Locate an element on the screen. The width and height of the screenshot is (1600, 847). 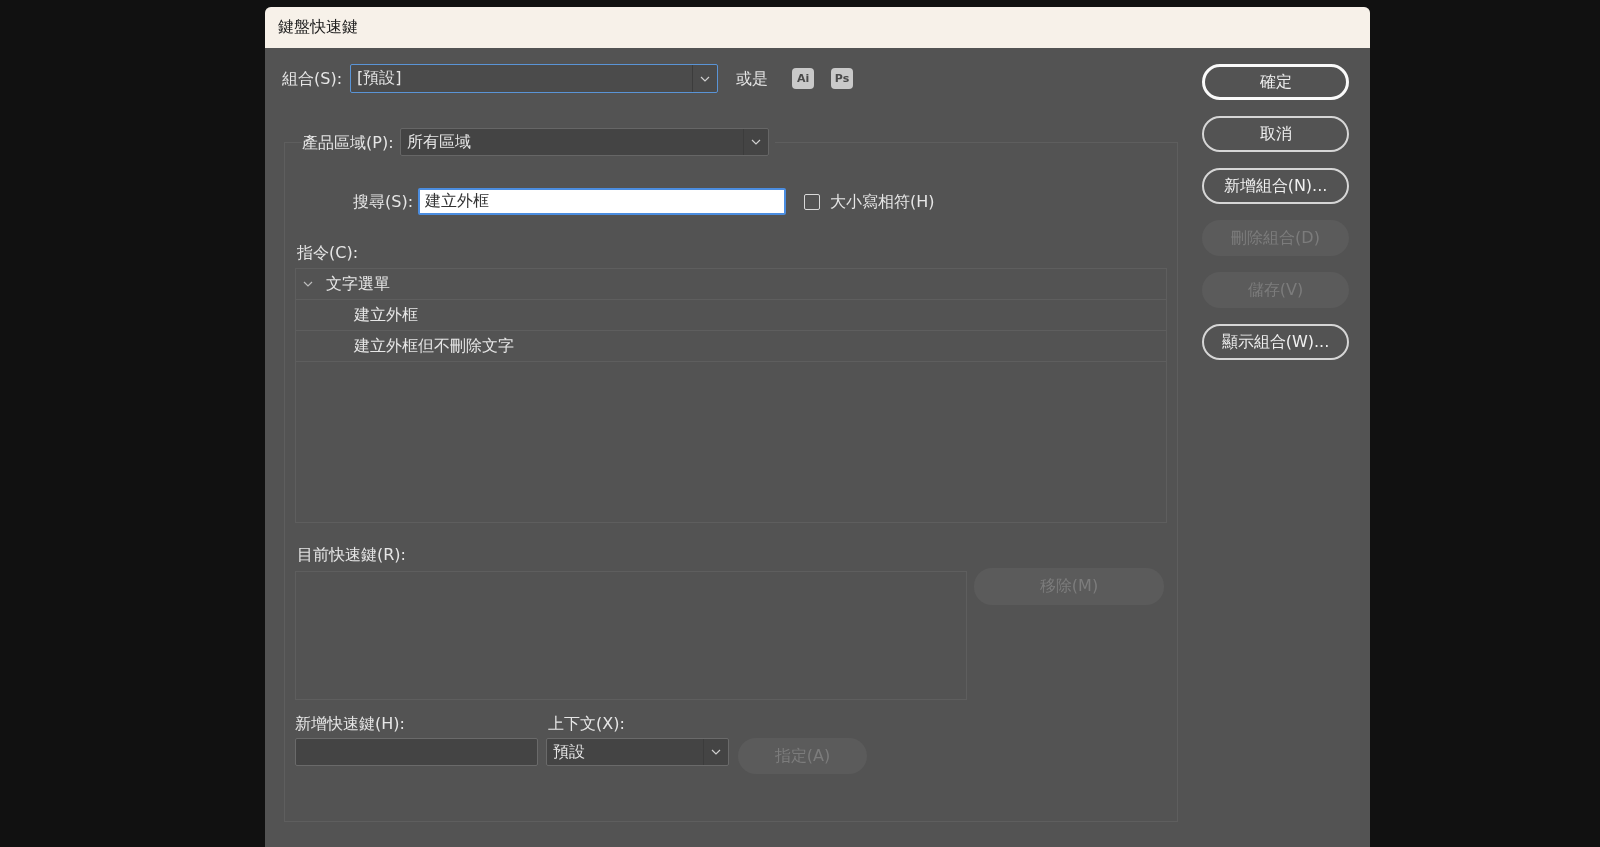
product-area-dropdown: 所有區域 is located at coordinates (584, 142).